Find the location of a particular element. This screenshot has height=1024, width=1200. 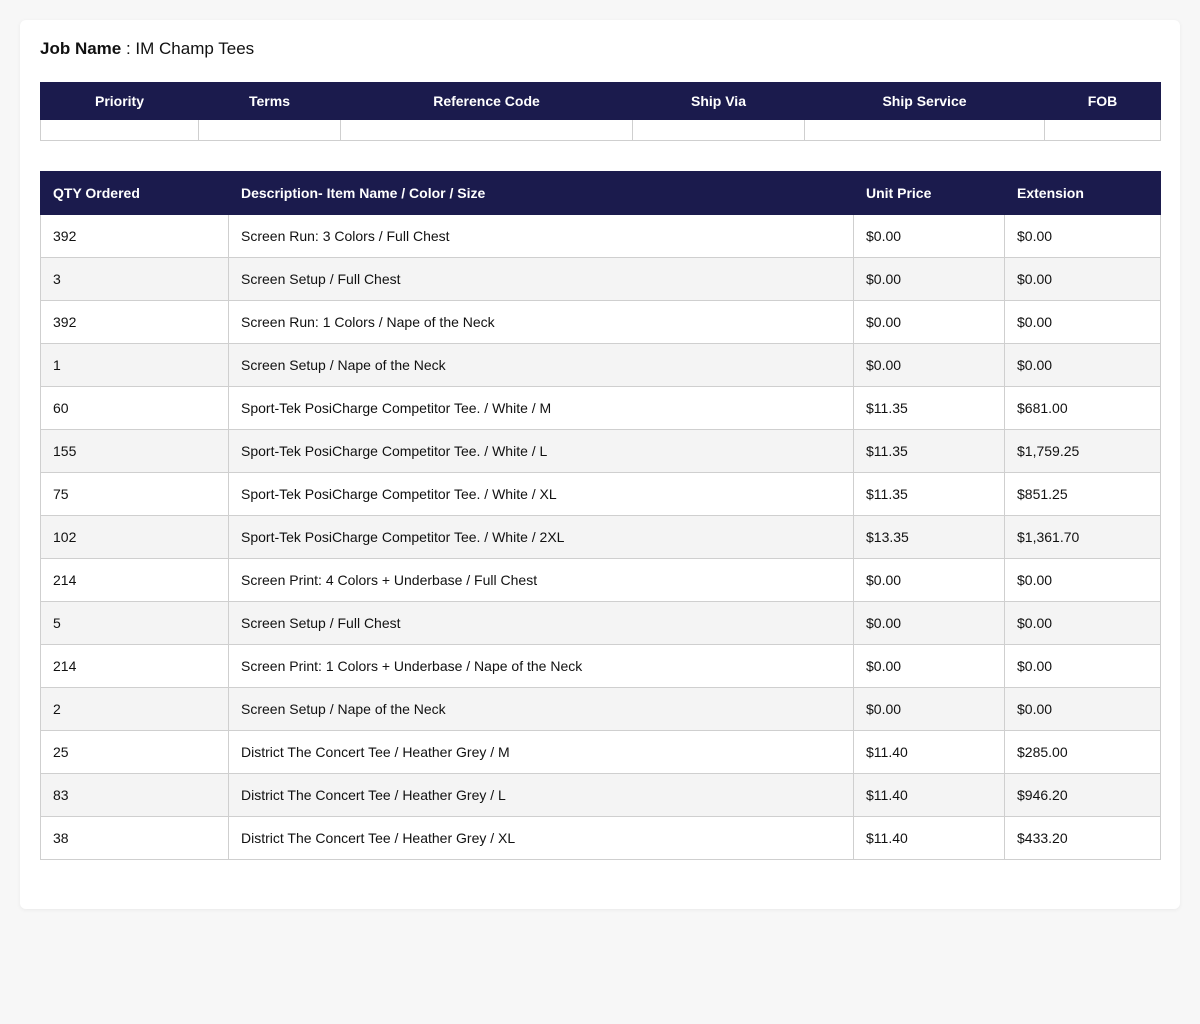

header-priority: Priority is located at coordinates (119, 101).